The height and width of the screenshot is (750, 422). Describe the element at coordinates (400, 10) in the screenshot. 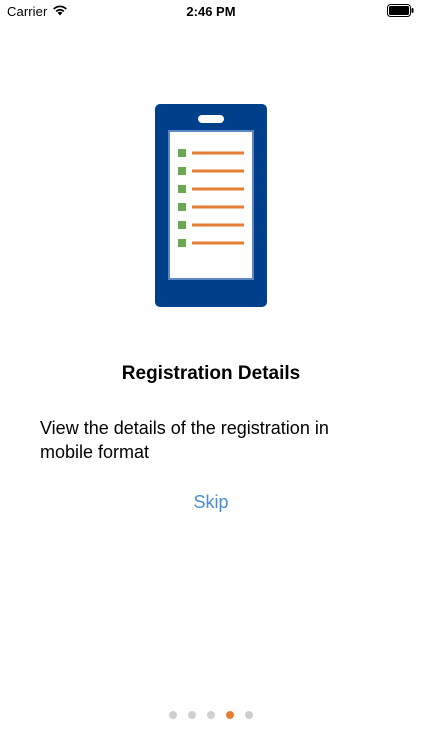

I see `battery-icon` at that location.